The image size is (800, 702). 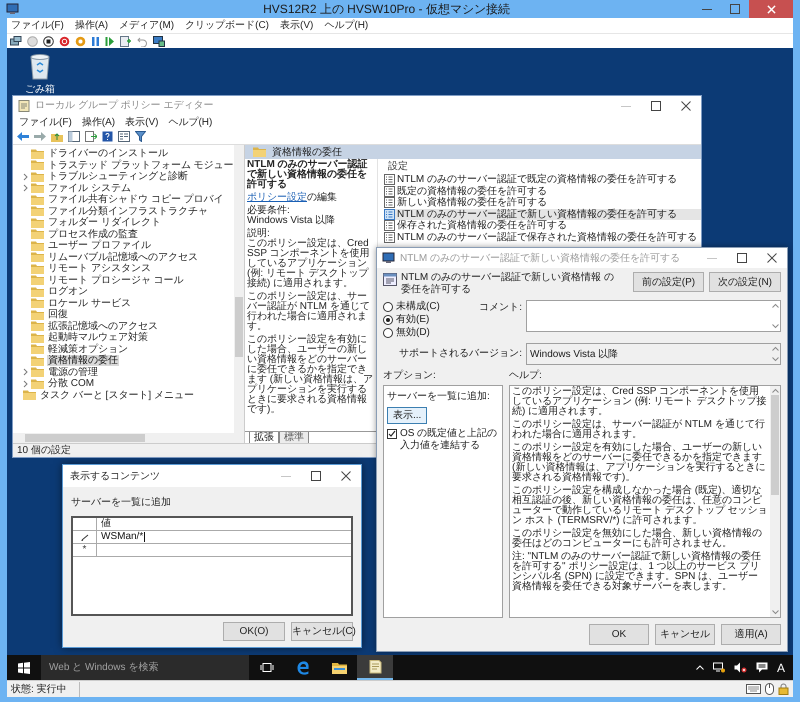 I want to click on pane-icon, so click(x=74, y=136).